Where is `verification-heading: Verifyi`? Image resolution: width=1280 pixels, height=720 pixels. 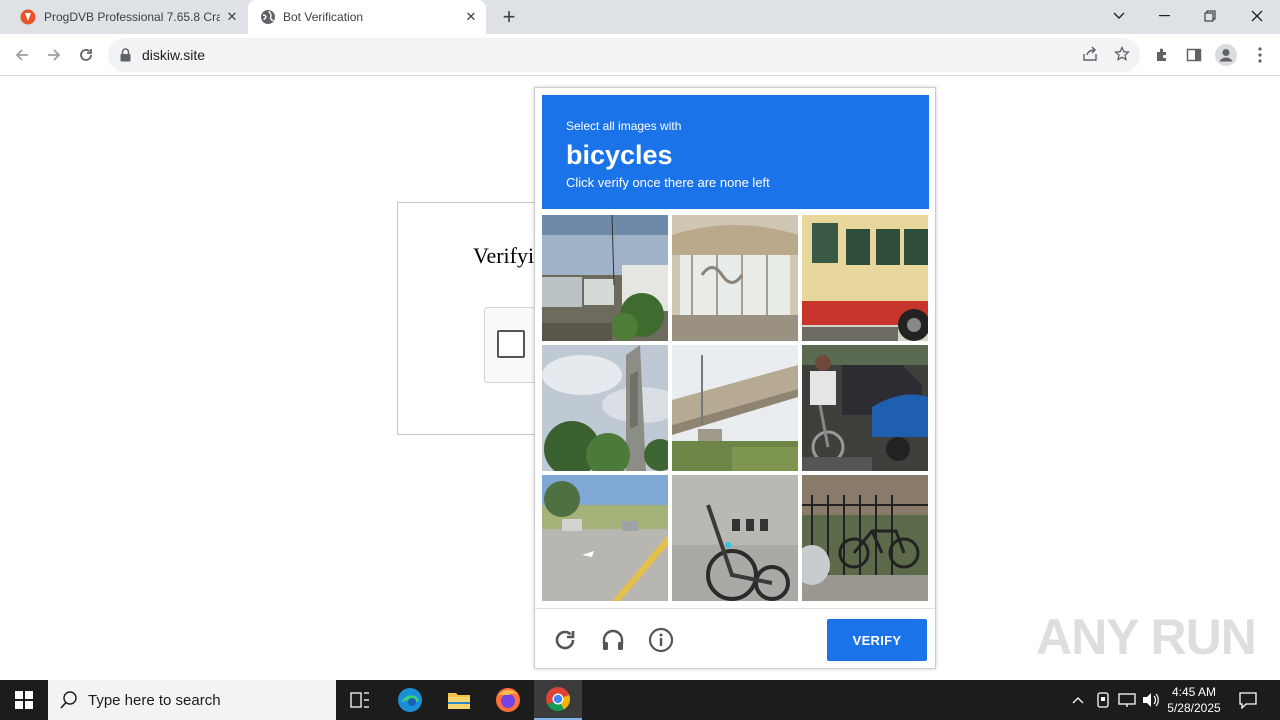
verification-heading: Verifyi is located at coordinates (504, 255).